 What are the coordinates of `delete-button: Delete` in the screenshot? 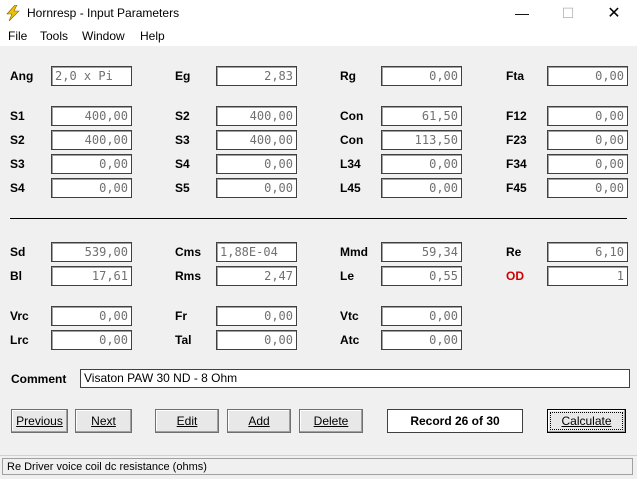 It's located at (331, 421).